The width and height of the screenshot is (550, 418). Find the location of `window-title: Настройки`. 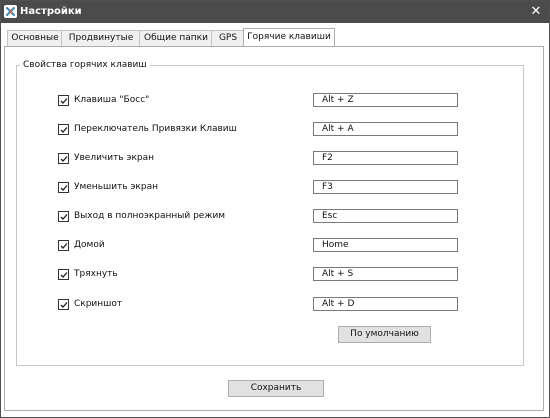

window-title: Настройки is located at coordinates (51, 11).